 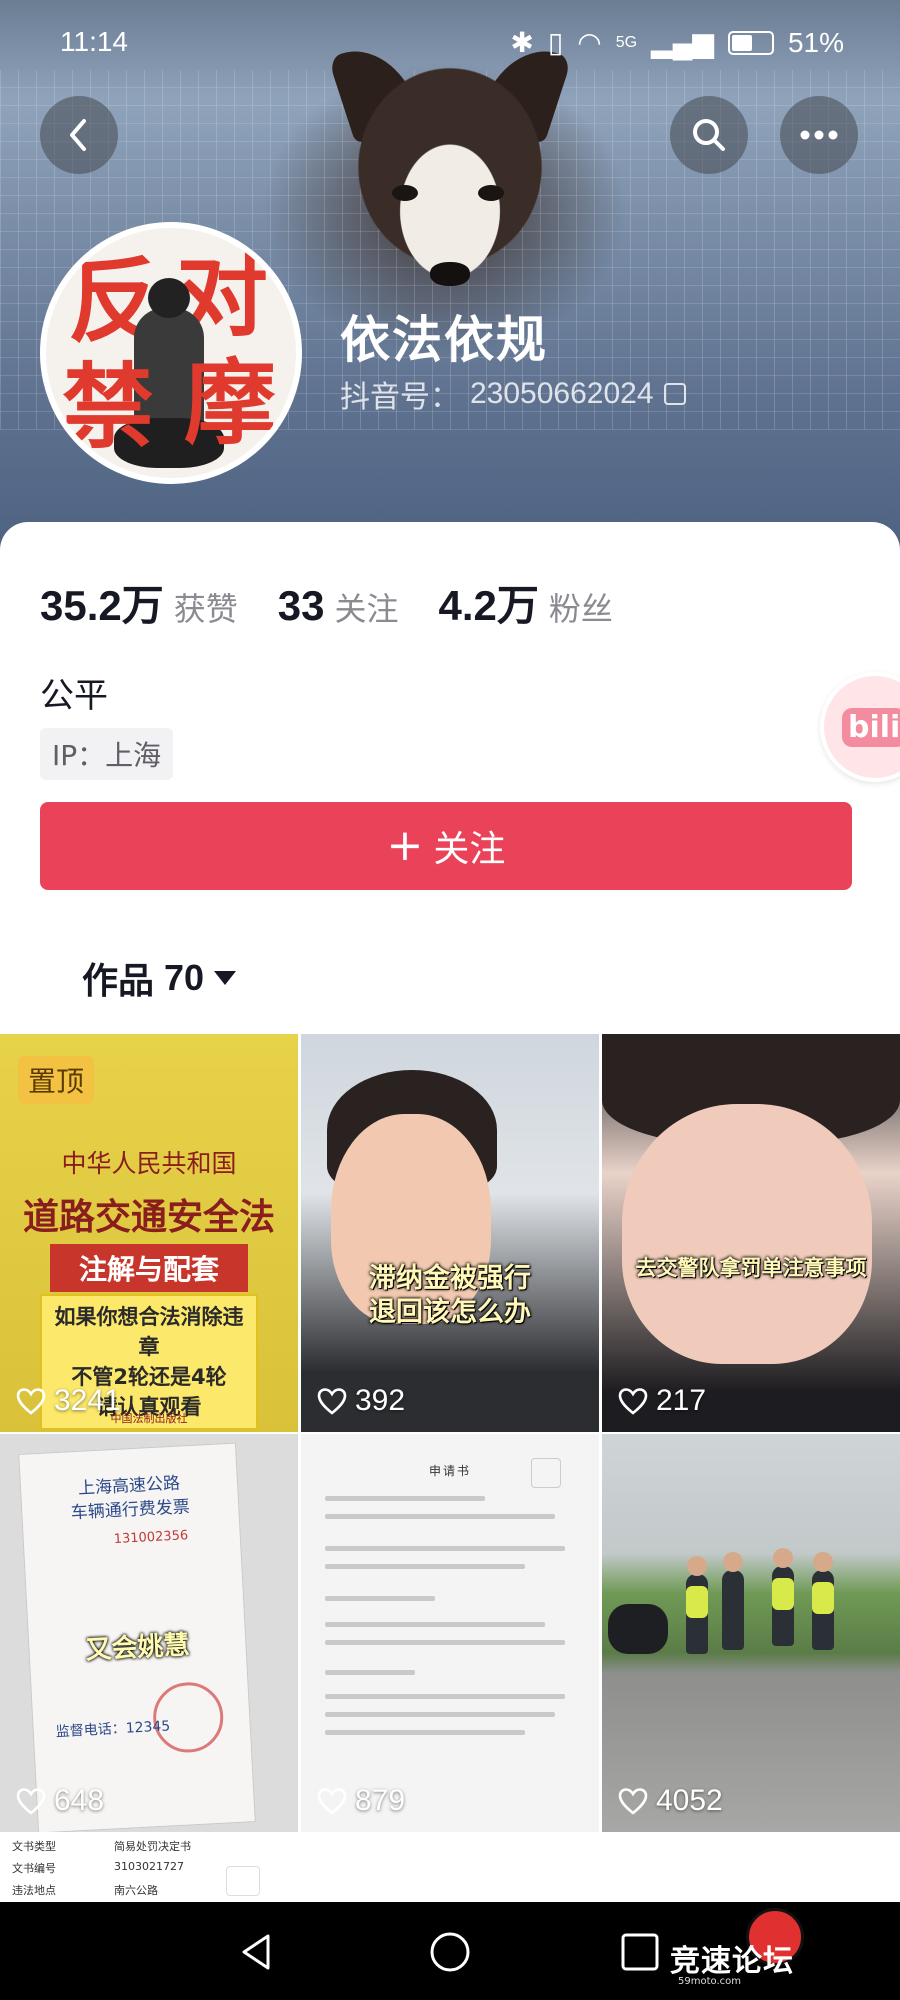 I want to click on video-caption: 去交警队拿罚单注意事项, so click(x=751, y=1268).